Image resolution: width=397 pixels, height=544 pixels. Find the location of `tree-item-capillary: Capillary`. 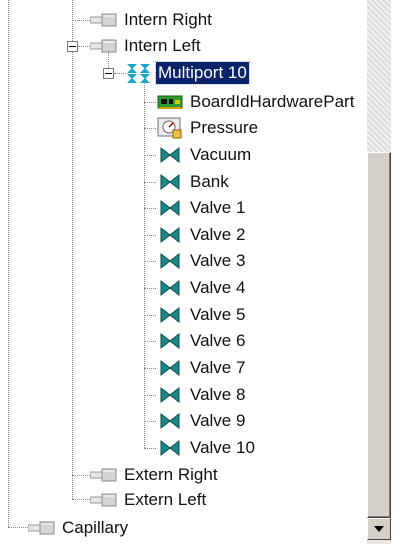

tree-item-capillary: Capillary is located at coordinates (79, 528).